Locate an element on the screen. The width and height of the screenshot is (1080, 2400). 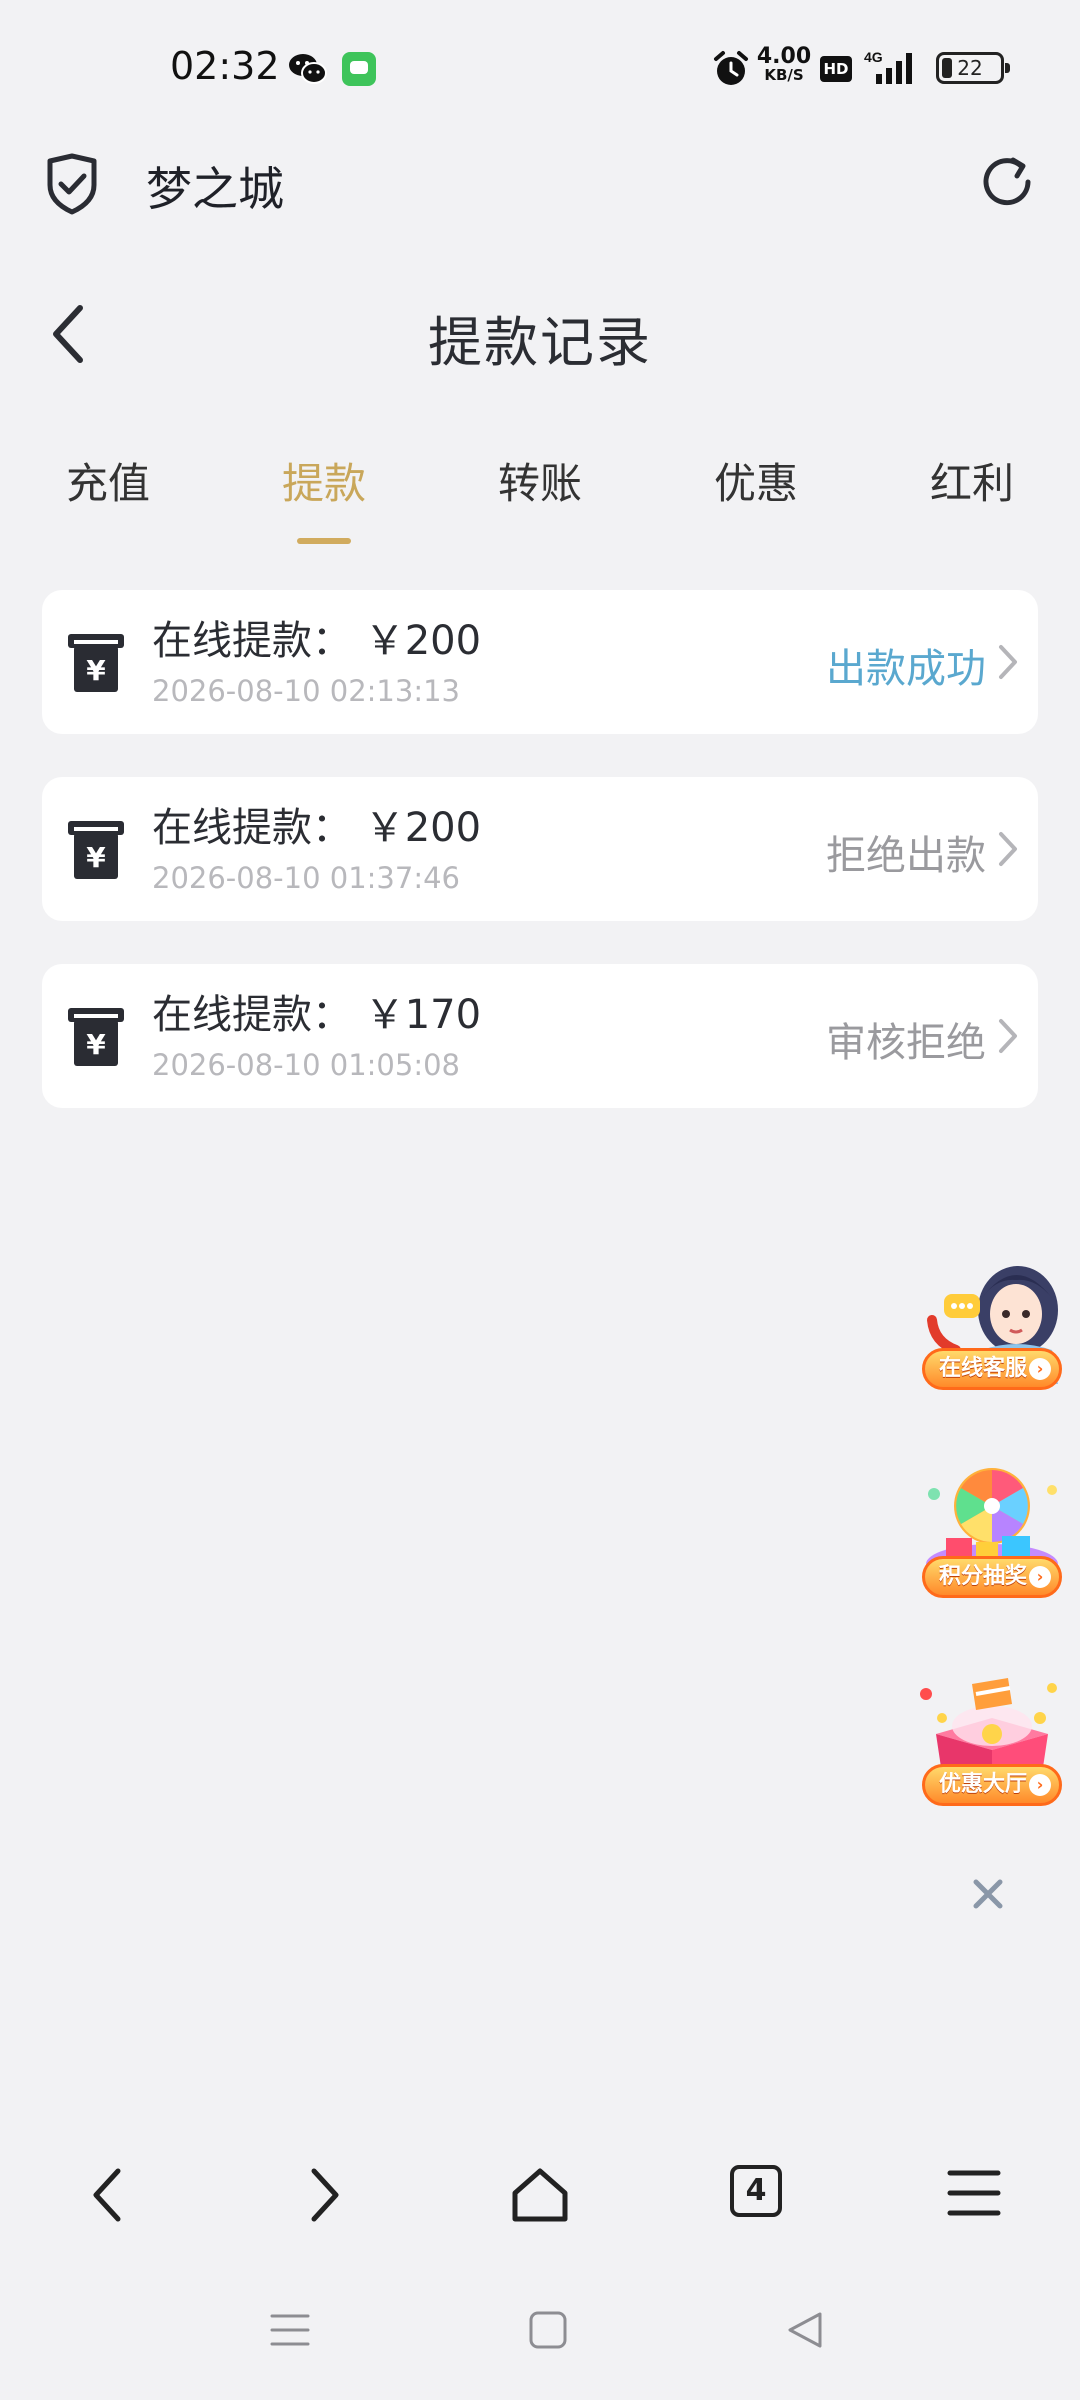
tabs-count-button: 4 is located at coordinates (756, 2191).